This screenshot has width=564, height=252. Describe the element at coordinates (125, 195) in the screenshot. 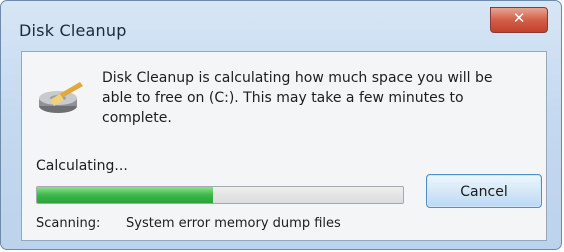

I see `progress-fill` at that location.